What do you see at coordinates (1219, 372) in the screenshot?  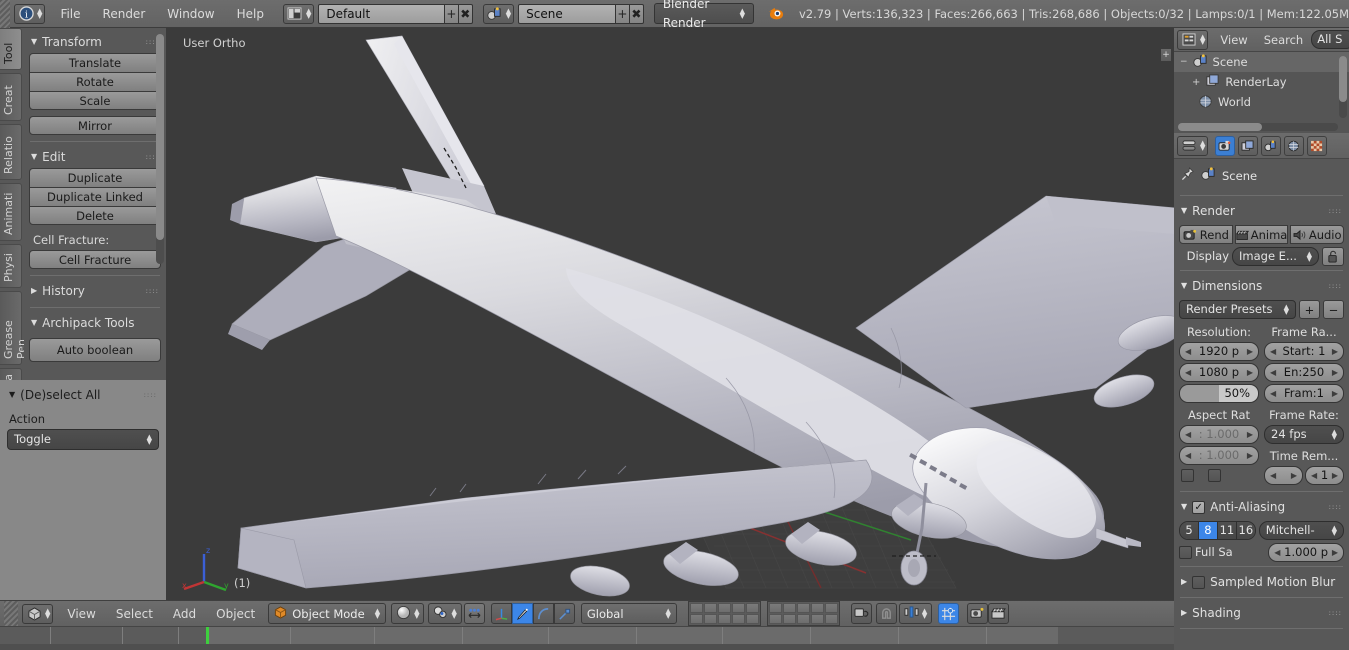 I see `resolution-y-field: ◀ 1080 p ▶` at bounding box center [1219, 372].